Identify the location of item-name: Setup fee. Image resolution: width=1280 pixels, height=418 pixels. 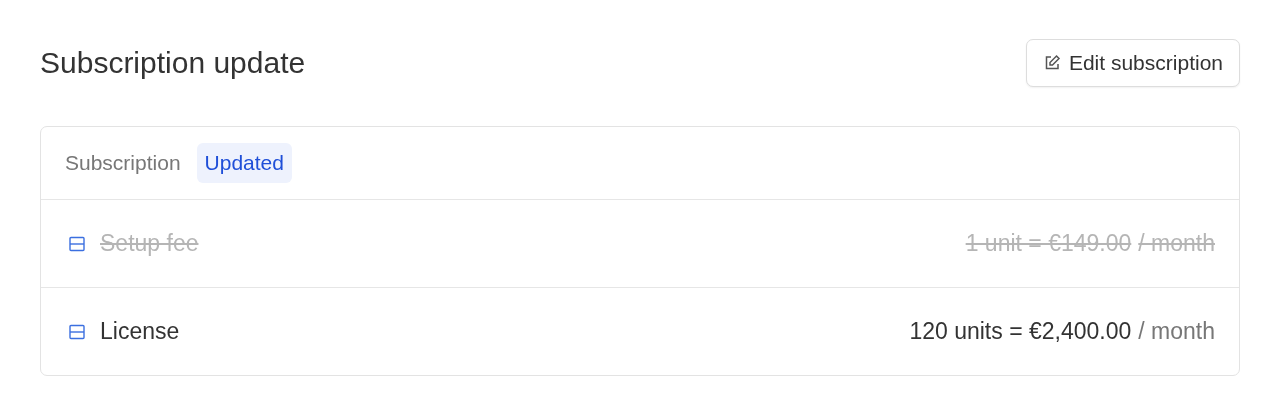
(149, 243).